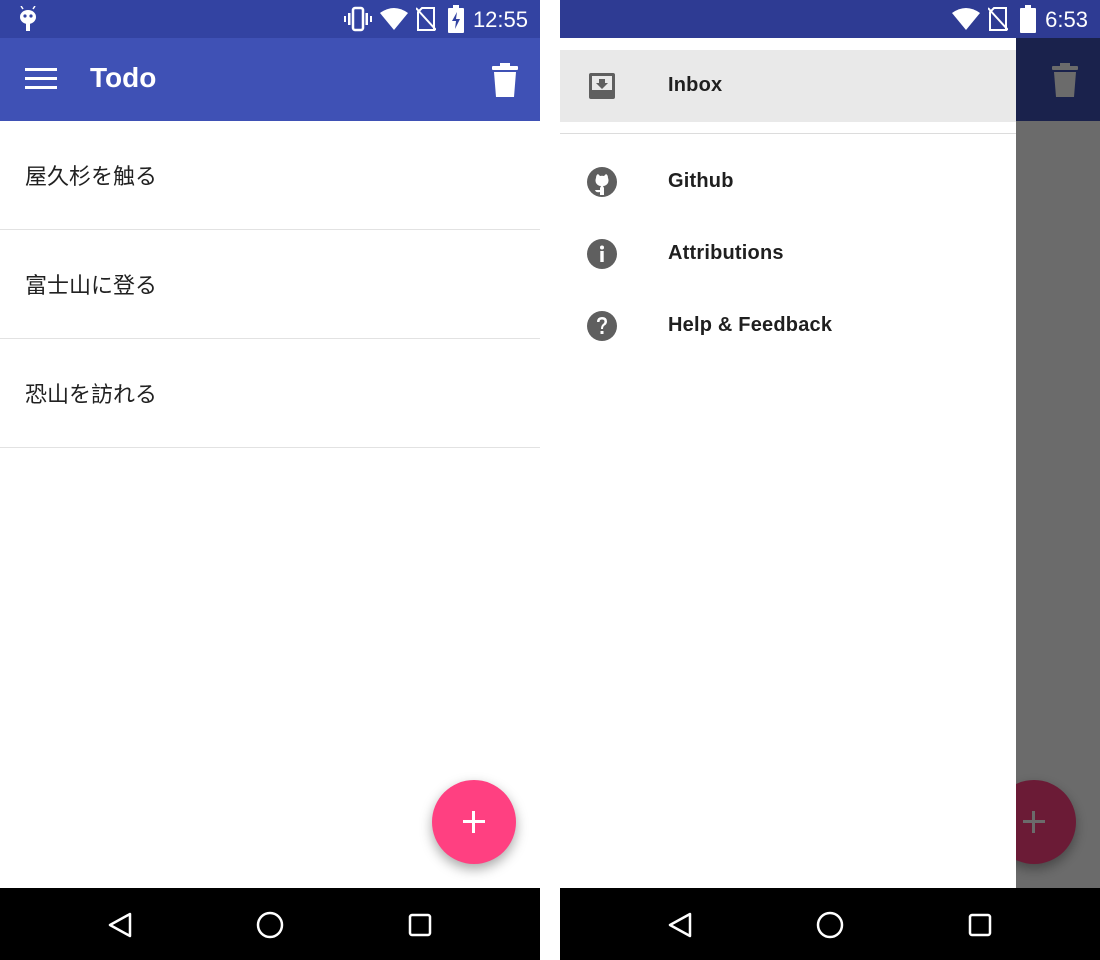  What do you see at coordinates (788, 133) in the screenshot?
I see `drawer-divider` at bounding box center [788, 133].